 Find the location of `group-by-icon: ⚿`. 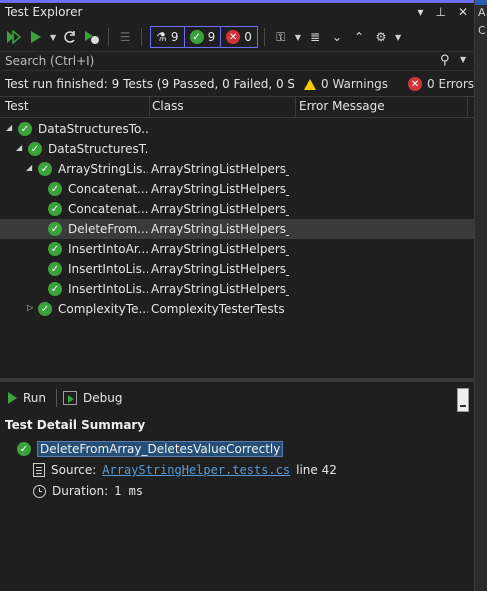

group-by-icon: ⚿ is located at coordinates (281, 37).